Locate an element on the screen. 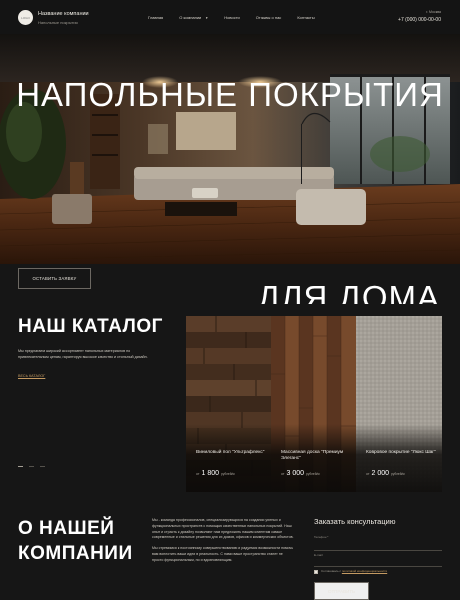 The image size is (460, 600). about-title-line: КОМПАНИИ is located at coordinates (75, 553).